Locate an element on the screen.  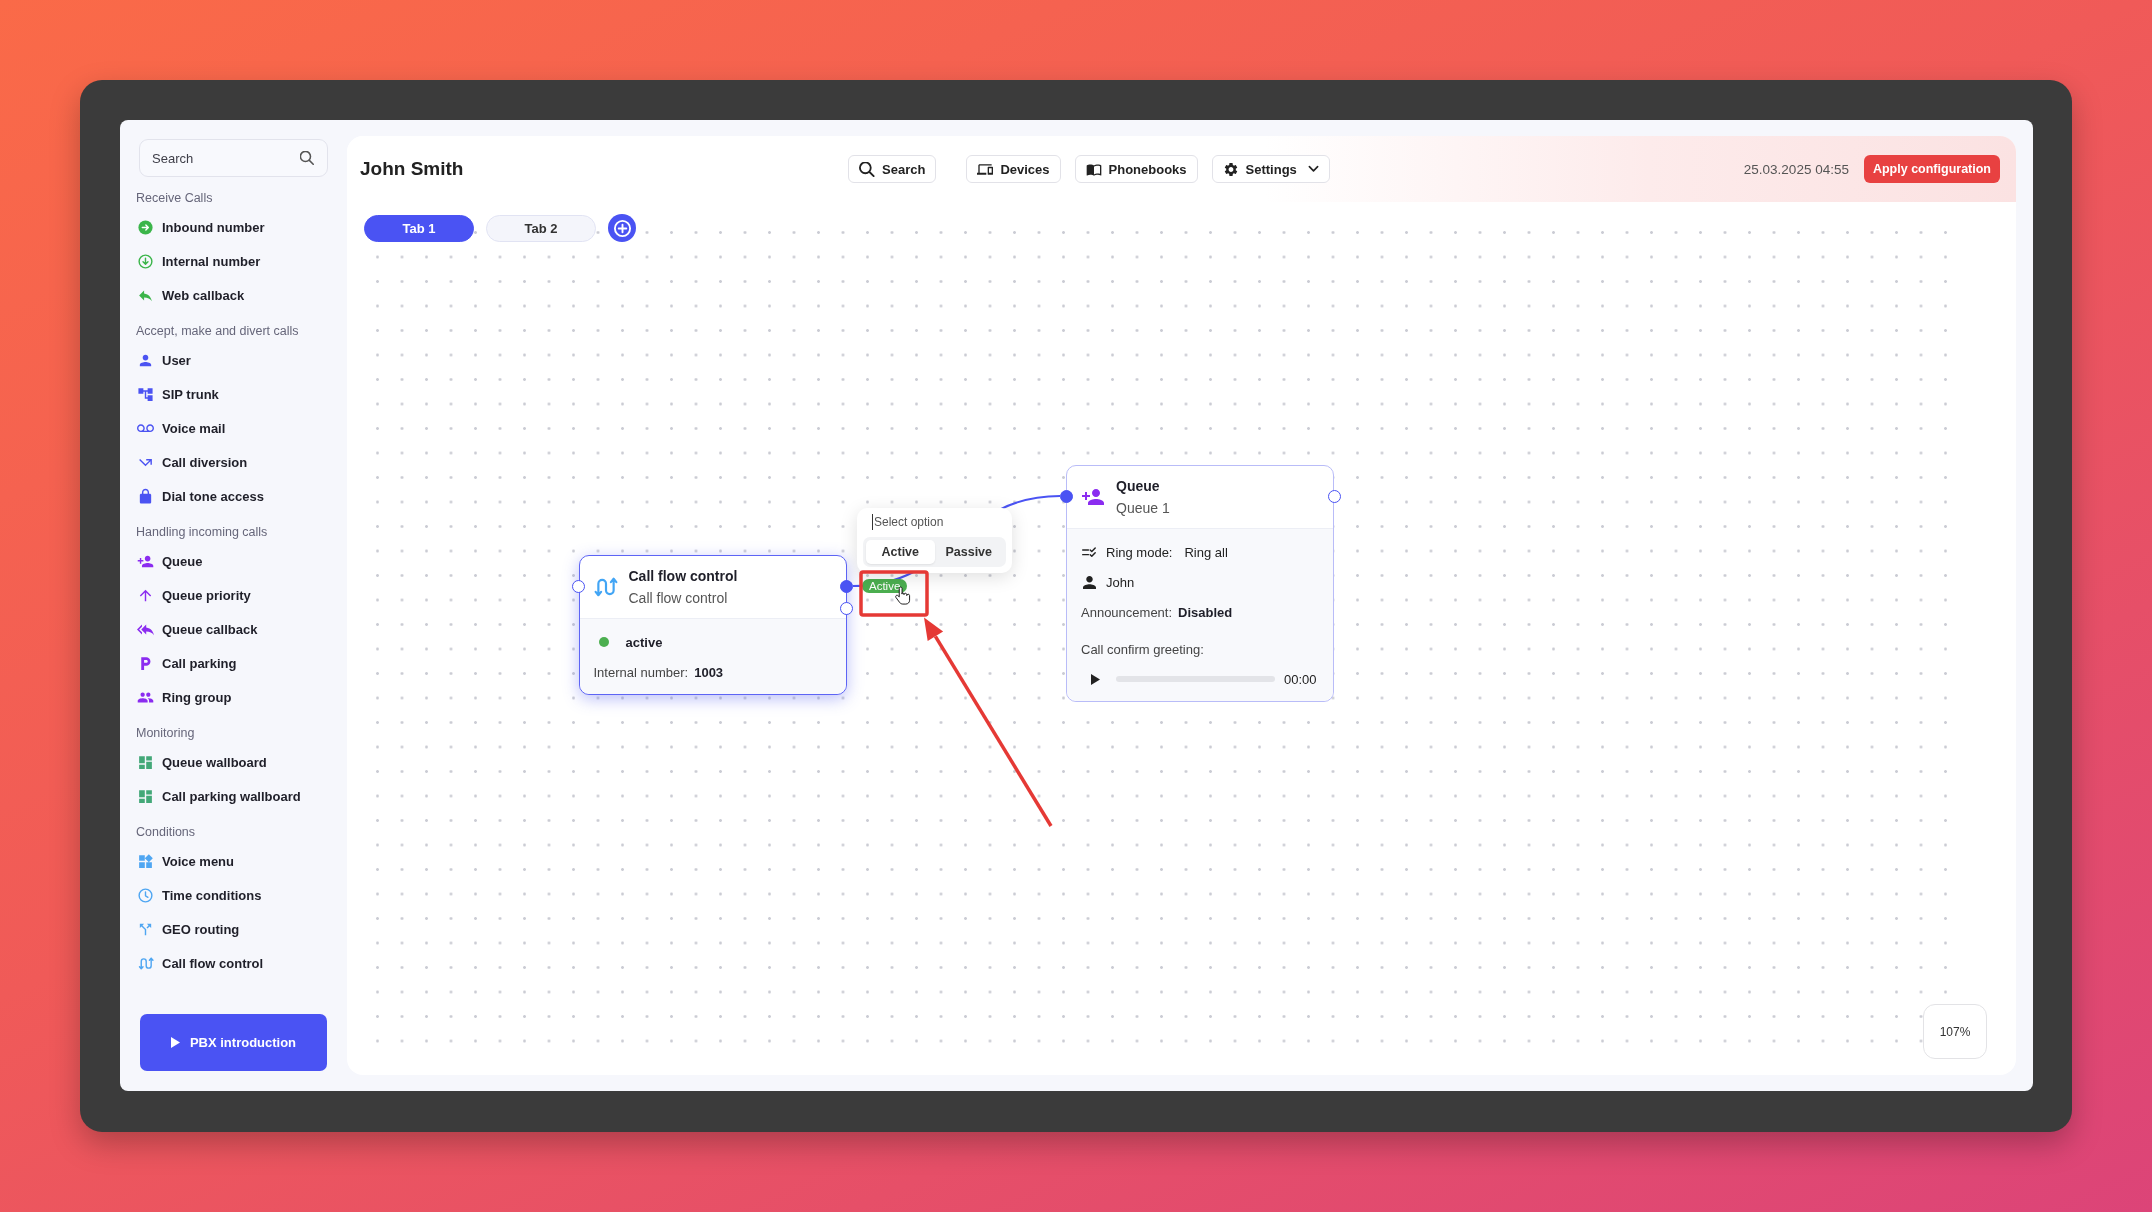
clock-icon is located at coordinates (145, 895).